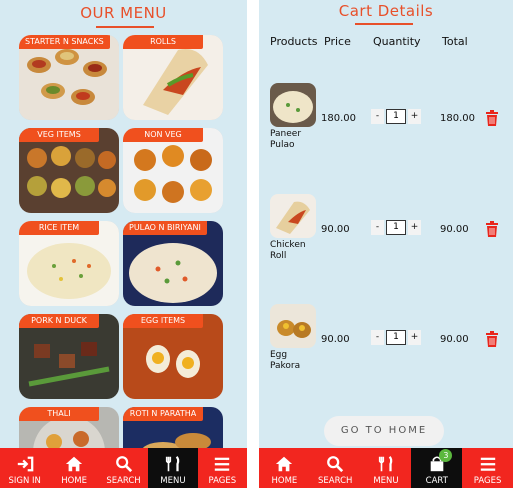 Image resolution: width=513 pixels, height=488 pixels. What do you see at coordinates (337, 41) in the screenshot?
I see `header-price: Price` at bounding box center [337, 41].